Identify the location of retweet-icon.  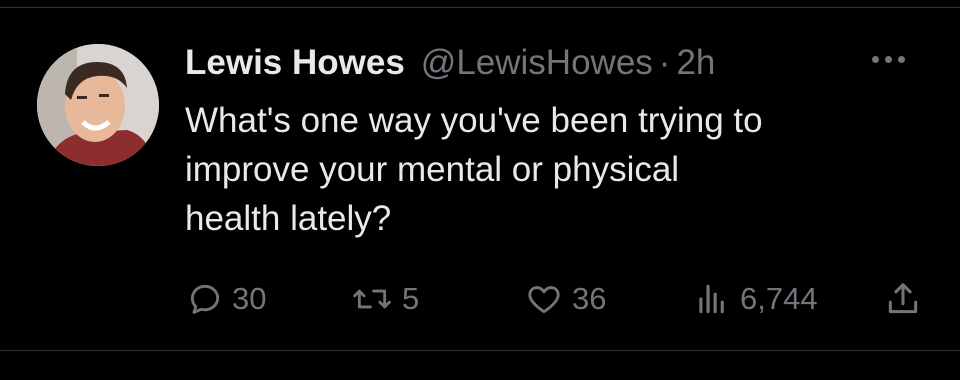
(372, 299).